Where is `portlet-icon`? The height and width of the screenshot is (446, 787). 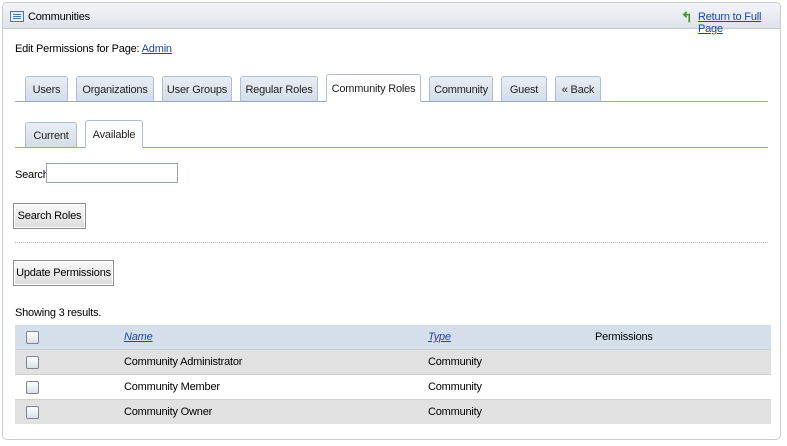
portlet-icon is located at coordinates (17, 16).